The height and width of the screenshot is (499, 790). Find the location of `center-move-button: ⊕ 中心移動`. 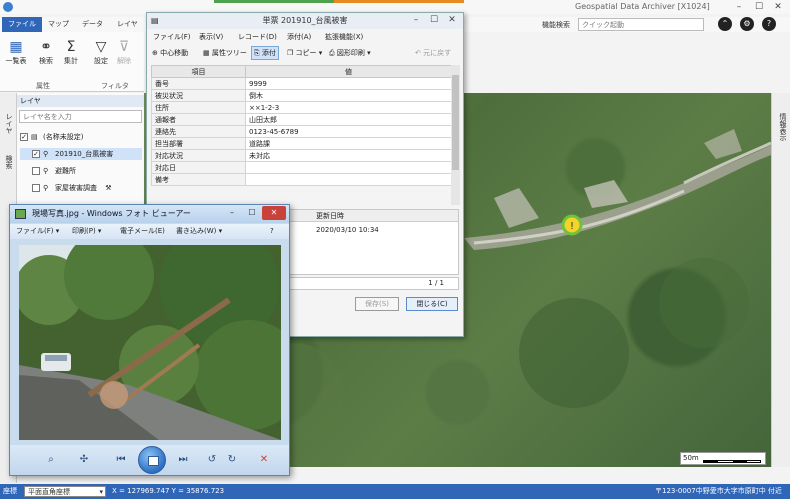

center-move-button: ⊕ 中心移動 is located at coordinates (170, 53).